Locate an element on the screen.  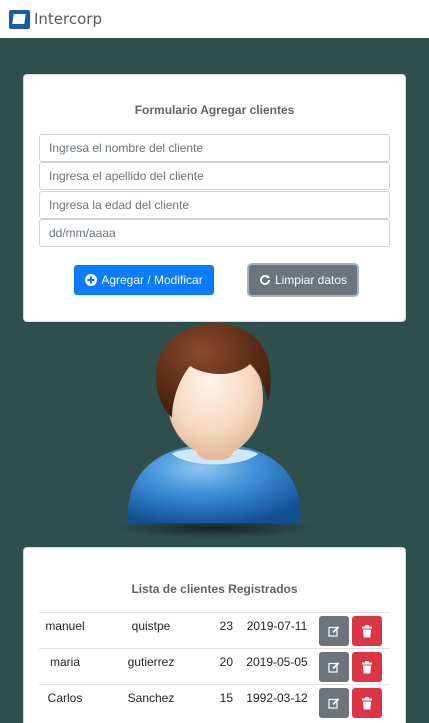
navbar: Intercorp is located at coordinates (214, 19).